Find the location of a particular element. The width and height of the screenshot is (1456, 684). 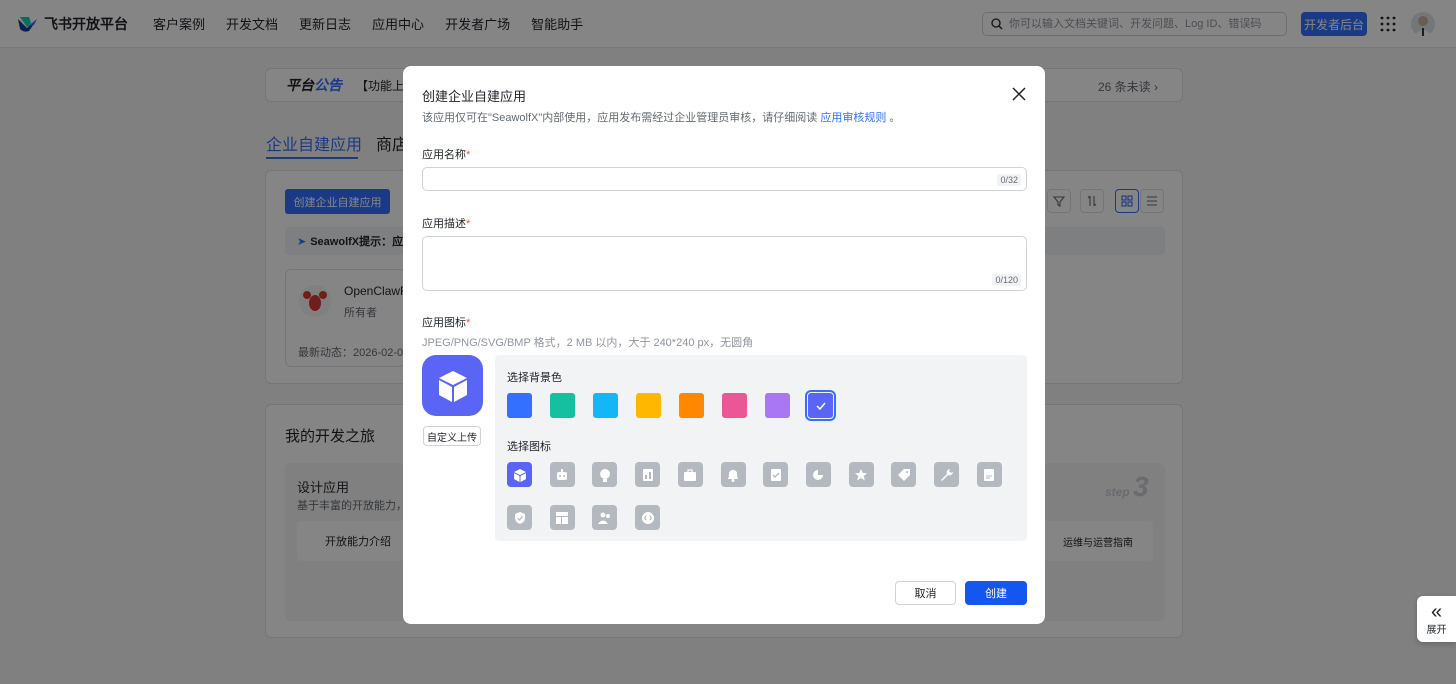

cube-icon is located at coordinates (519, 475).